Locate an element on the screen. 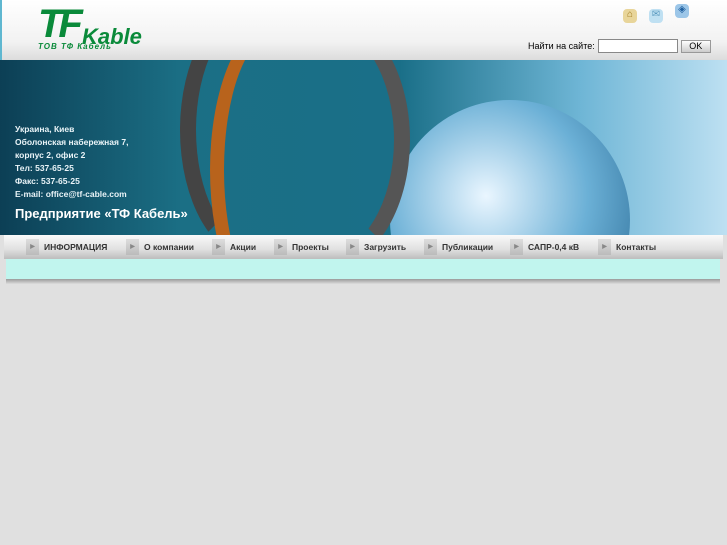  nav-promo: ▶ Акции is located at coordinates (243, 247).